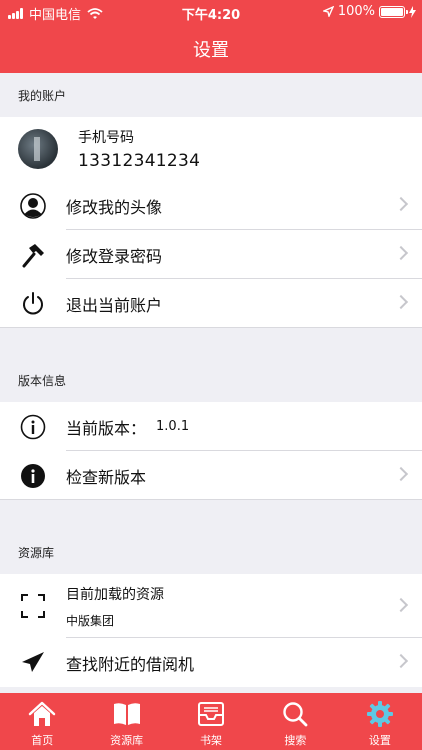 This screenshot has width=422, height=750. What do you see at coordinates (106, 477) in the screenshot?
I see `check-update-label: 检查新版本` at bounding box center [106, 477].